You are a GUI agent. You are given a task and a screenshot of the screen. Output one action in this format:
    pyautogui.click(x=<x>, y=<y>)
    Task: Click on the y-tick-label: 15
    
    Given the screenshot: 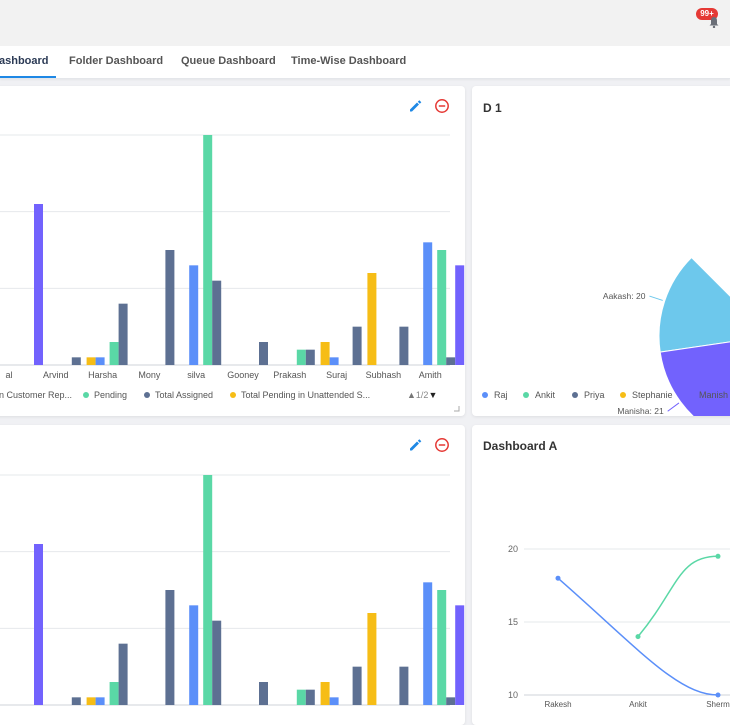 What is the action you would take?
    pyautogui.click(x=513, y=622)
    